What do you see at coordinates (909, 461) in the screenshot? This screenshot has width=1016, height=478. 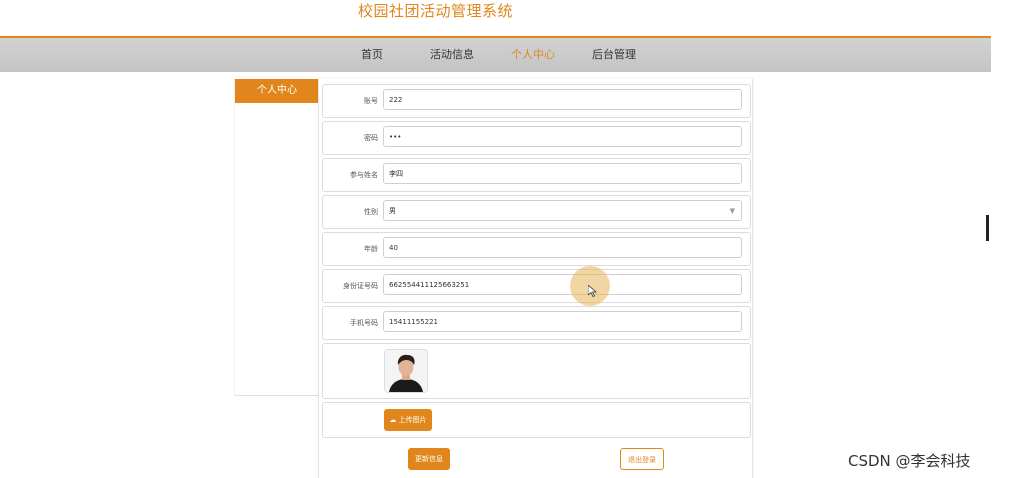 I see `watermark: CSDN @李会科技` at bounding box center [909, 461].